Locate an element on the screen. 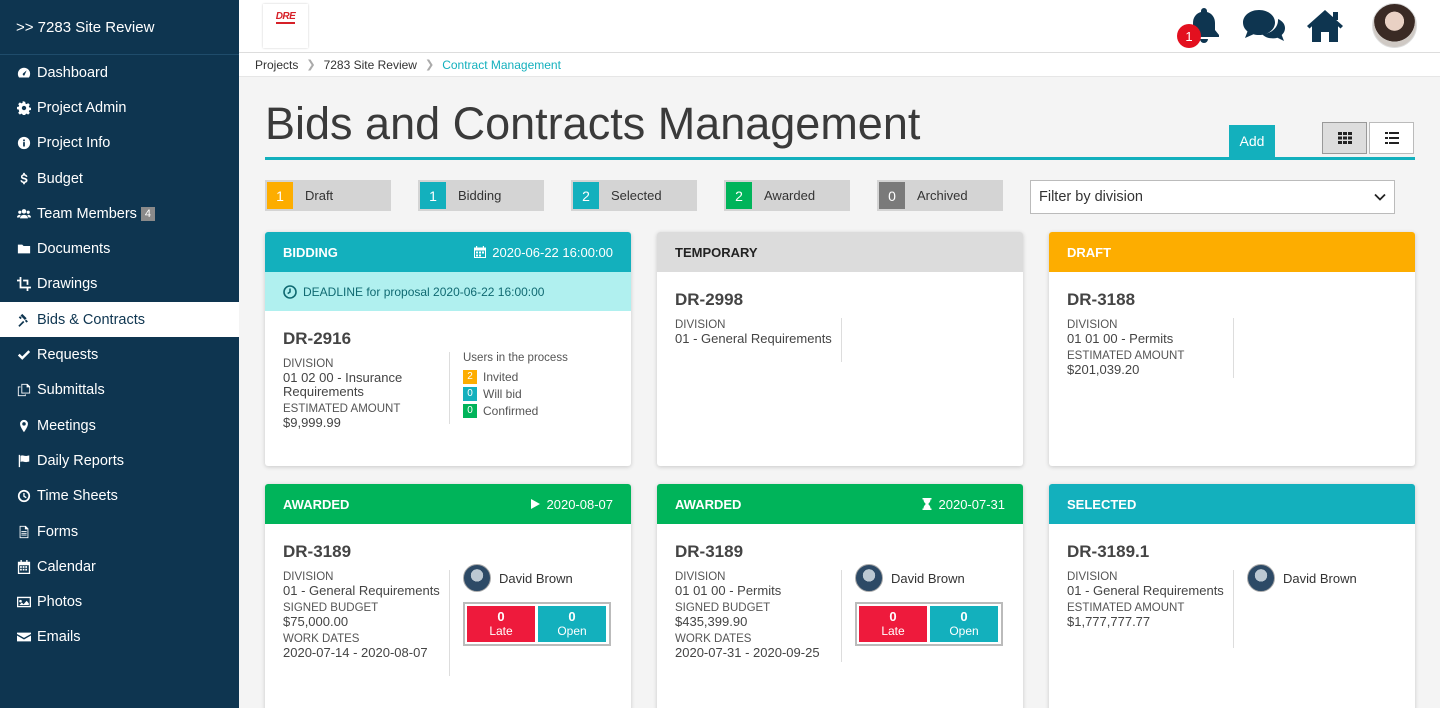 The height and width of the screenshot is (708, 1440). home-icon is located at coordinates (1325, 28).